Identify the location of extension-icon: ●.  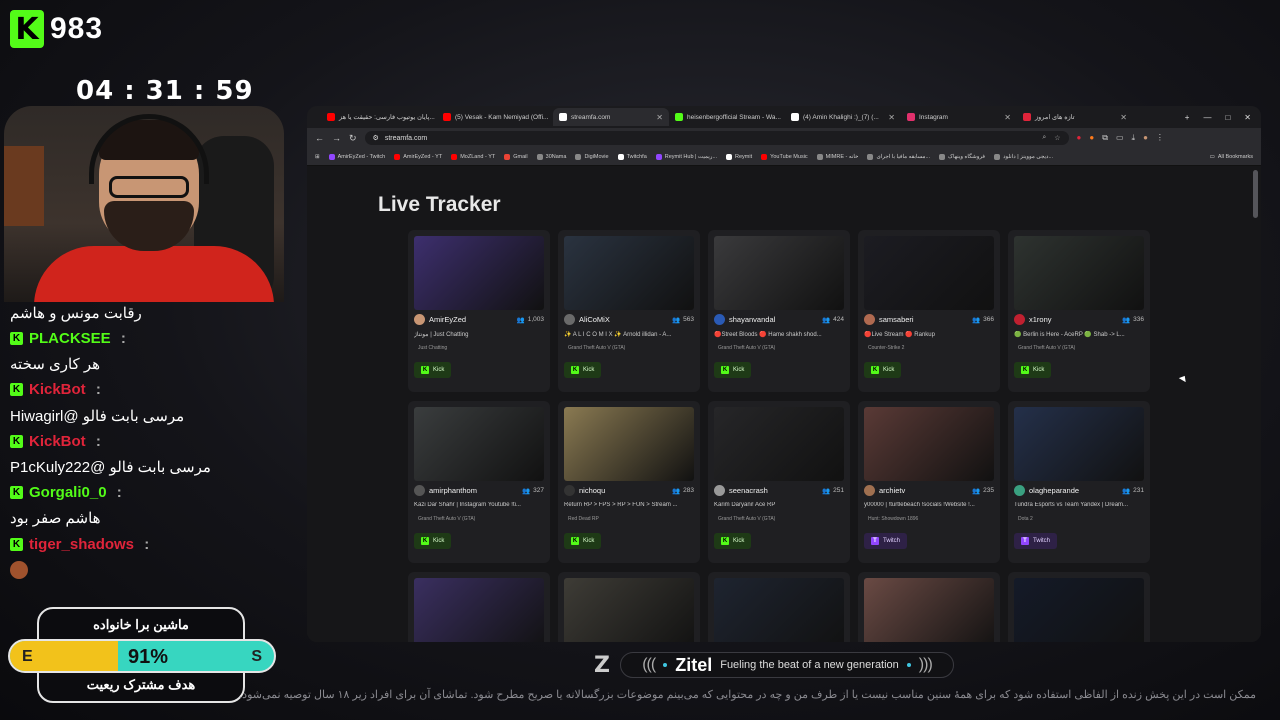
(1091, 138).